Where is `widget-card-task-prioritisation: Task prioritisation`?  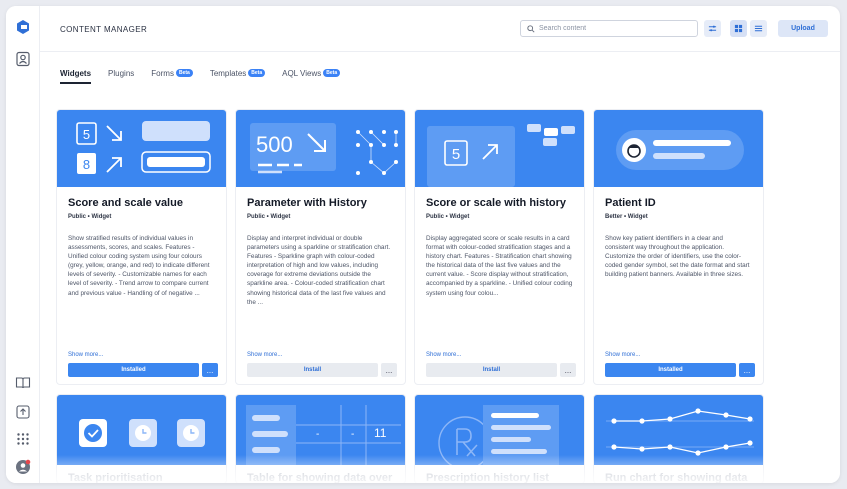
widget-card-task-prioritisation: Task prioritisation is located at coordinates (141, 438).